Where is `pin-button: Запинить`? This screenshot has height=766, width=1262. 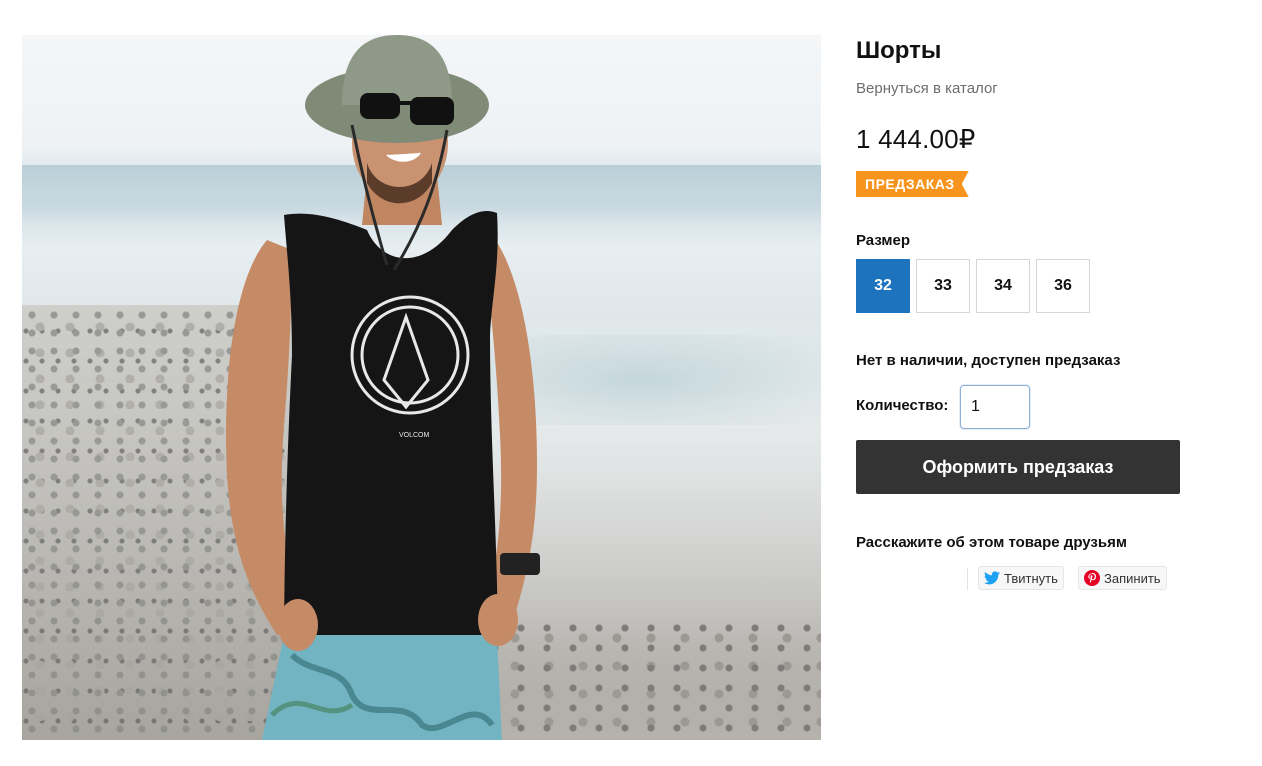
pin-button: Запинить is located at coordinates (1122, 578).